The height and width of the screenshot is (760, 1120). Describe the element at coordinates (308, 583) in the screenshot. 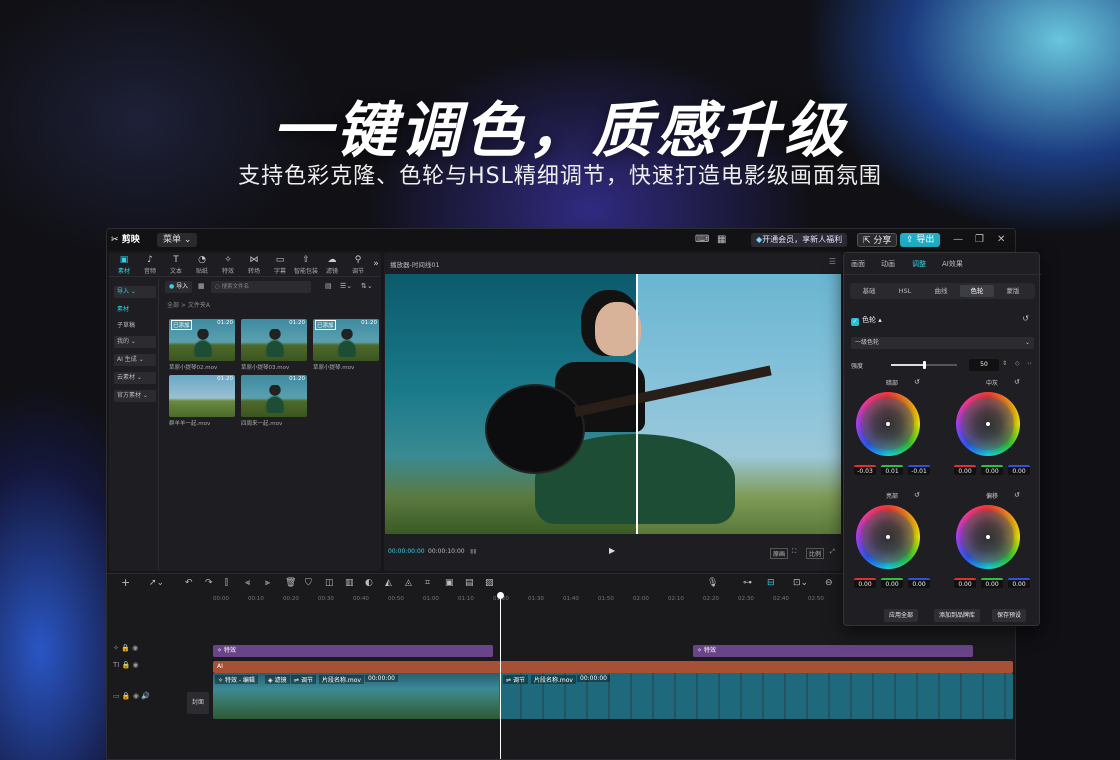

I see `shield-icon: ⛉` at that location.